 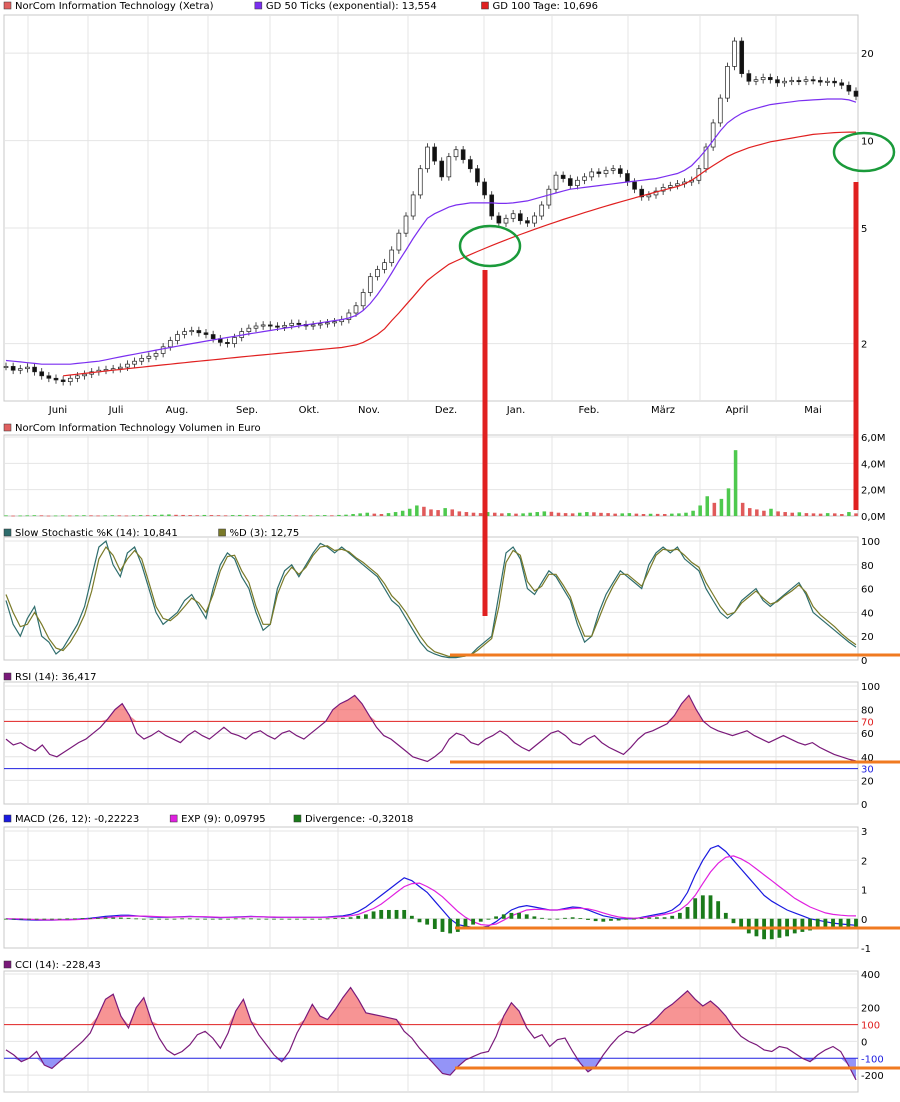 What do you see at coordinates (867, 722) in the screenshot?
I see `level-label: 70` at bounding box center [867, 722].